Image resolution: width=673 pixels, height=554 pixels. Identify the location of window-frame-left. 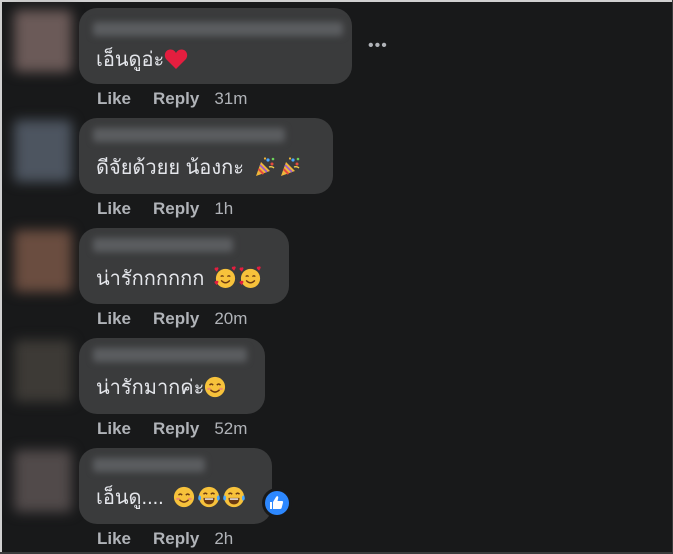
(1, 277).